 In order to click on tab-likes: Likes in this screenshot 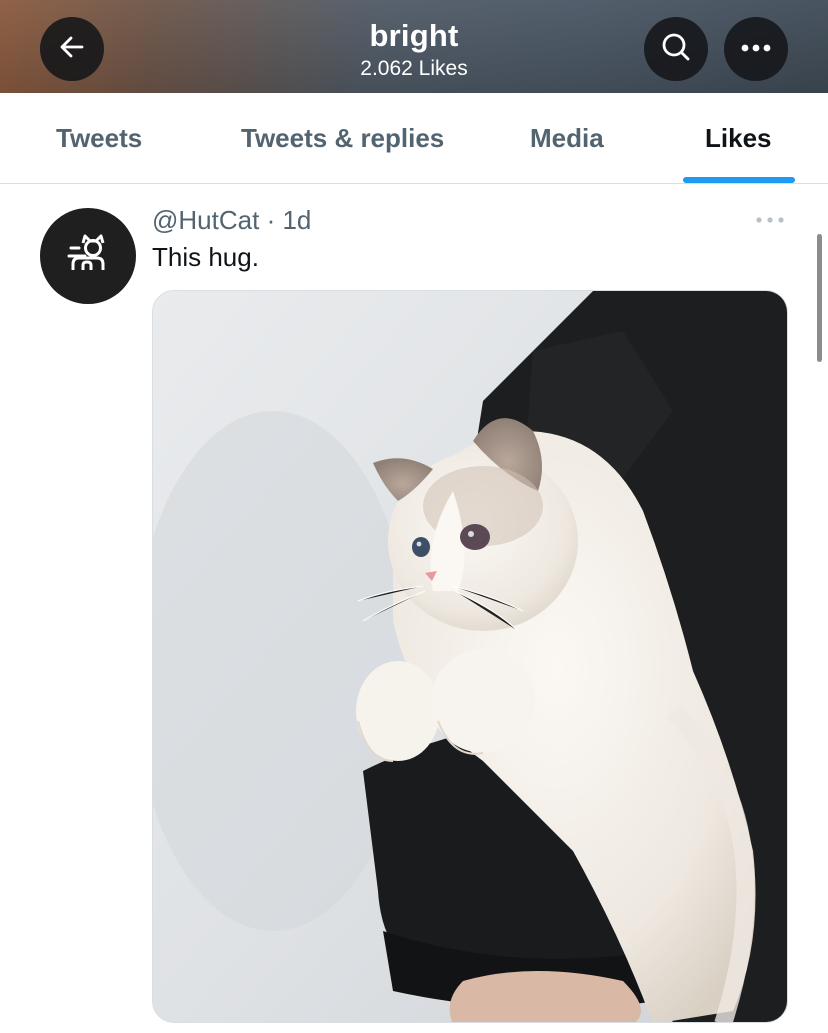, I will do `click(738, 138)`.